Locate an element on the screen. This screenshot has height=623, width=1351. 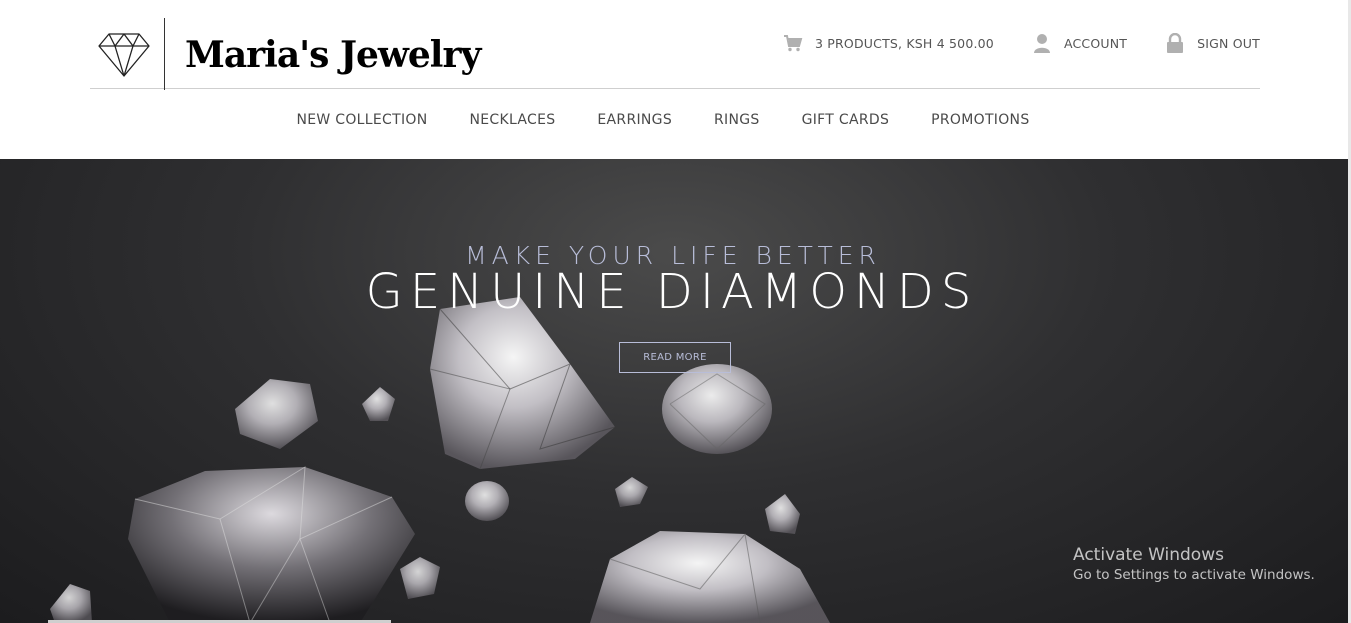
watermark-subtitle: Go to Settings to activate Windows. is located at coordinates (1194, 575).